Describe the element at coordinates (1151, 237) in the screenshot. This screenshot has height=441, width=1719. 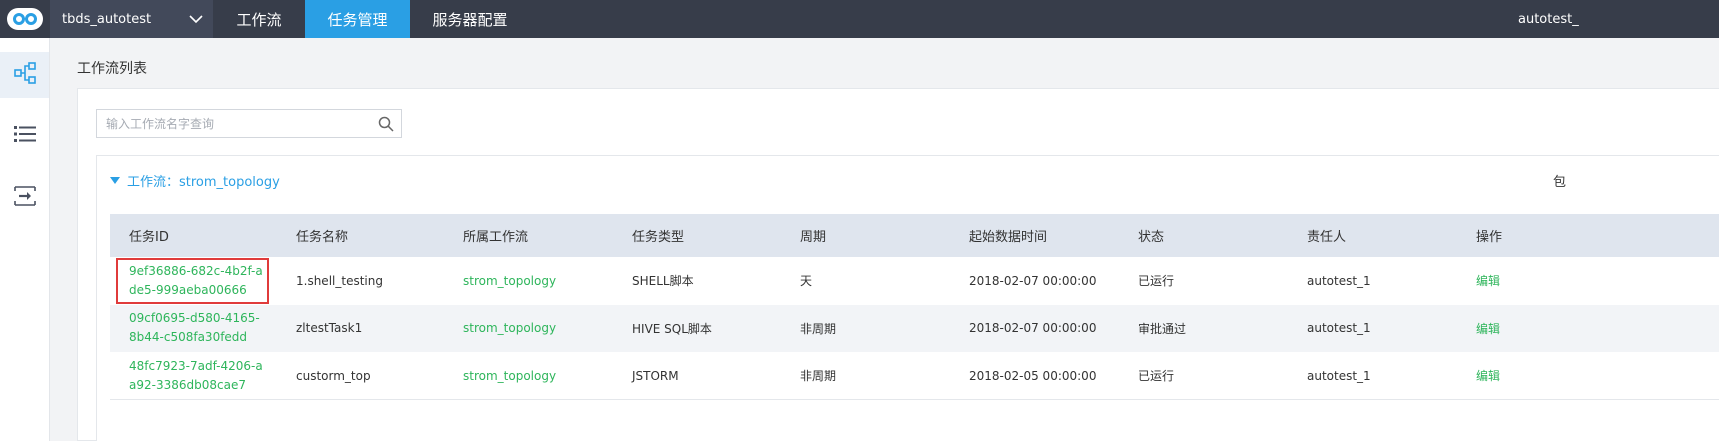
I see `col-status: 状态` at that location.